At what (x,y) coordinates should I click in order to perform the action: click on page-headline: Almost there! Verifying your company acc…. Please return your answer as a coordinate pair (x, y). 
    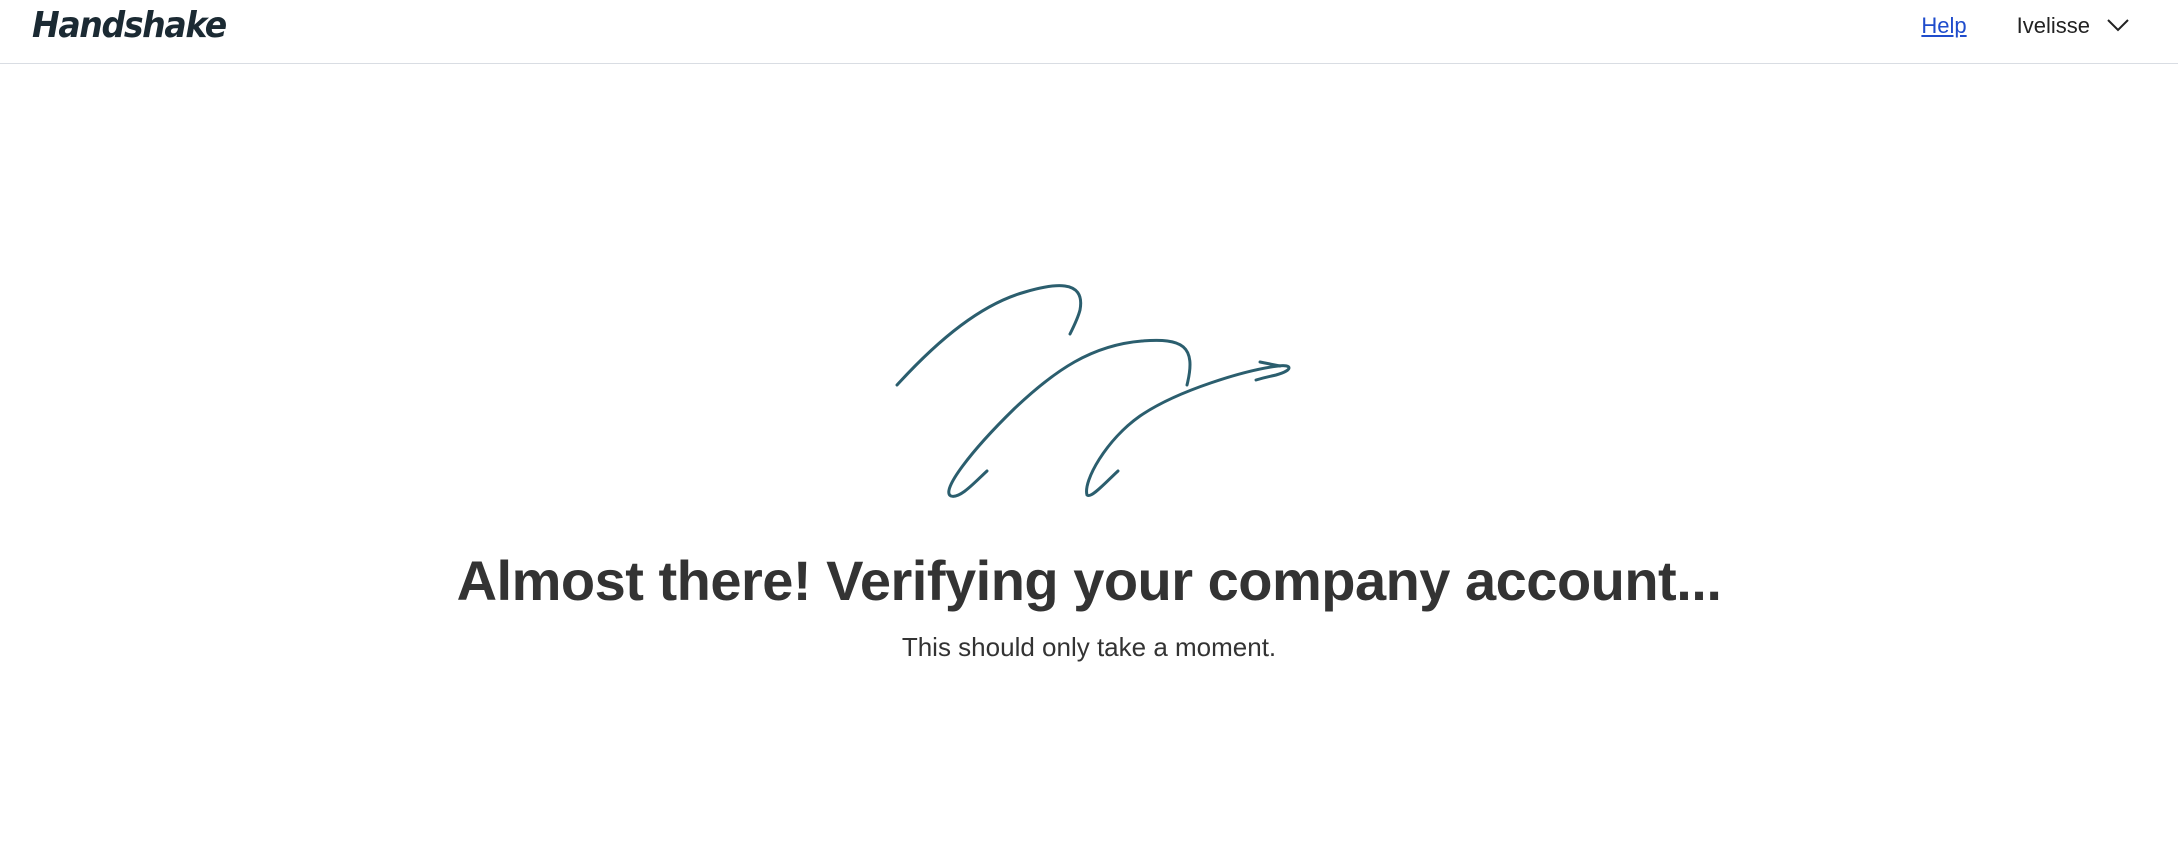
    Looking at the image, I should click on (1089, 580).